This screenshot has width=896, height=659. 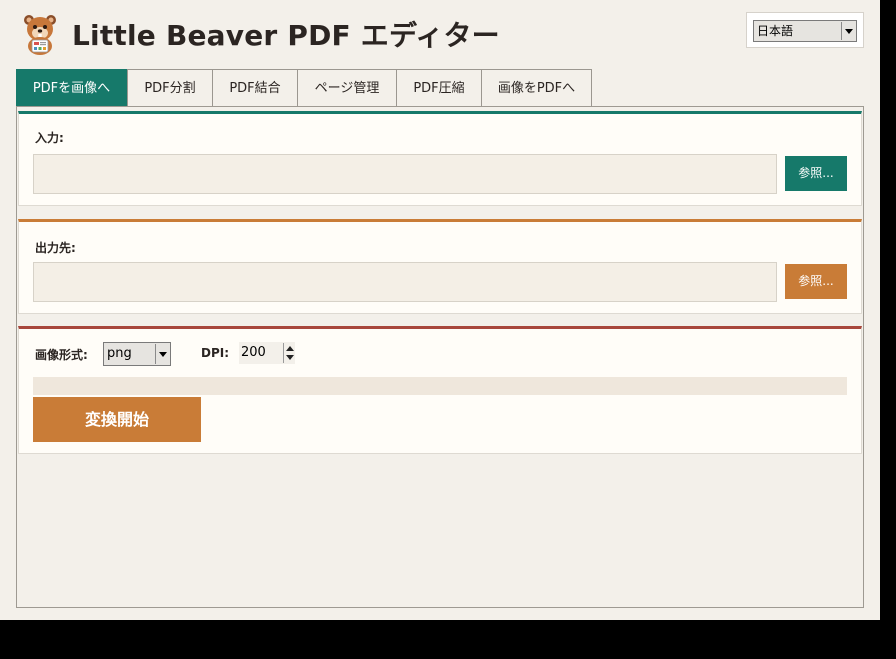 What do you see at coordinates (61, 355) in the screenshot?
I see `image-format-label: 画像形式:` at bounding box center [61, 355].